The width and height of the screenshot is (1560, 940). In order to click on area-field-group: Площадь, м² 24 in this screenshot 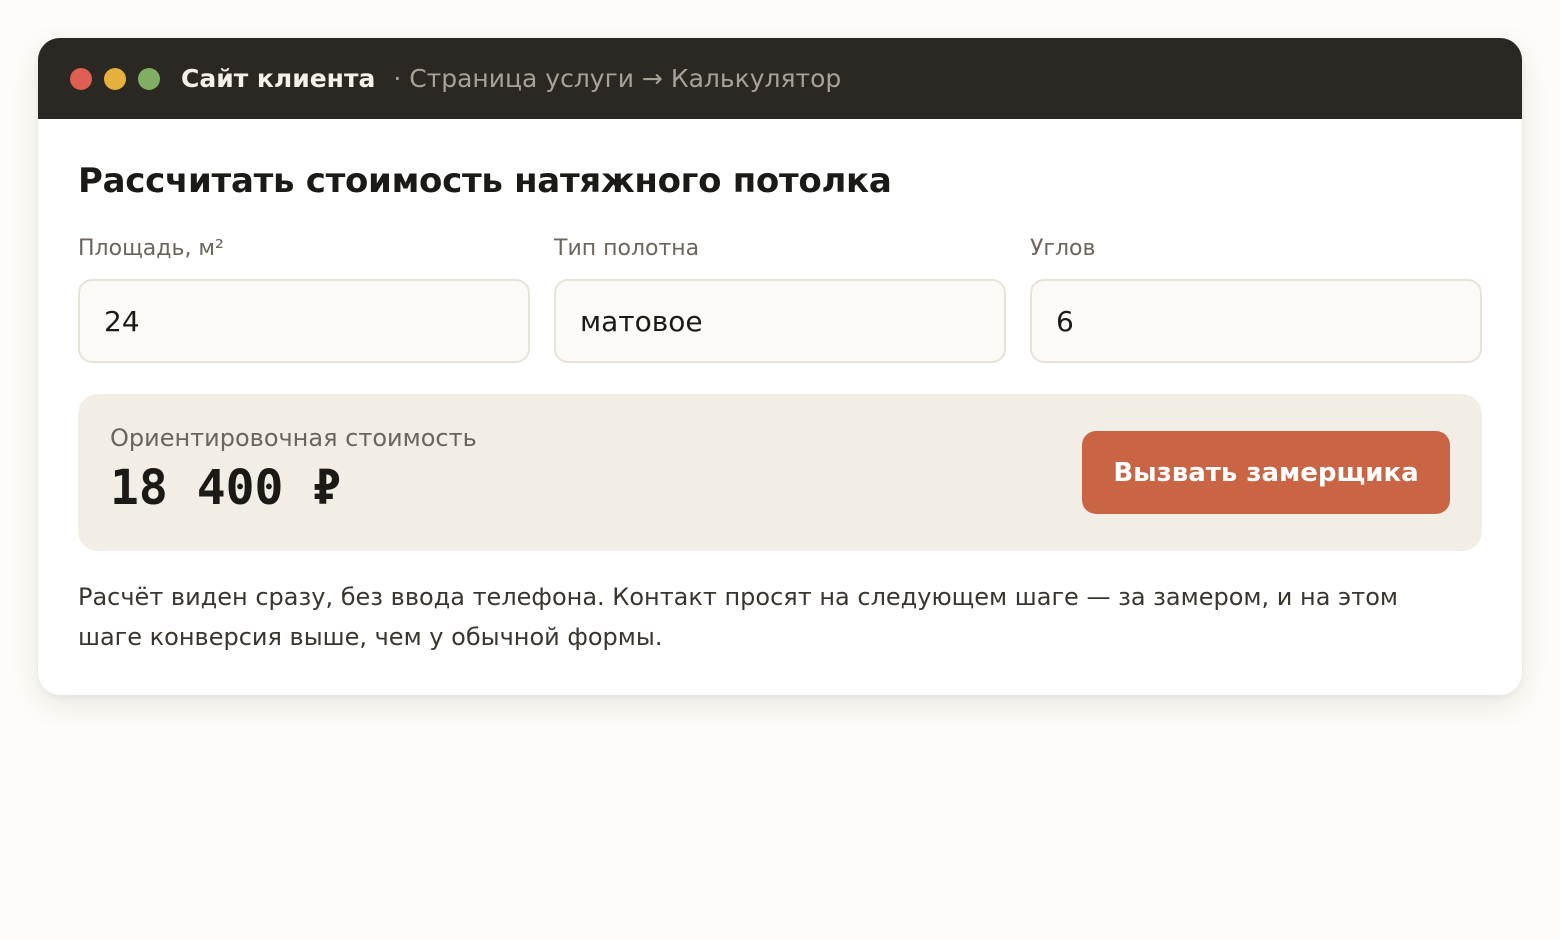, I will do `click(304, 299)`.